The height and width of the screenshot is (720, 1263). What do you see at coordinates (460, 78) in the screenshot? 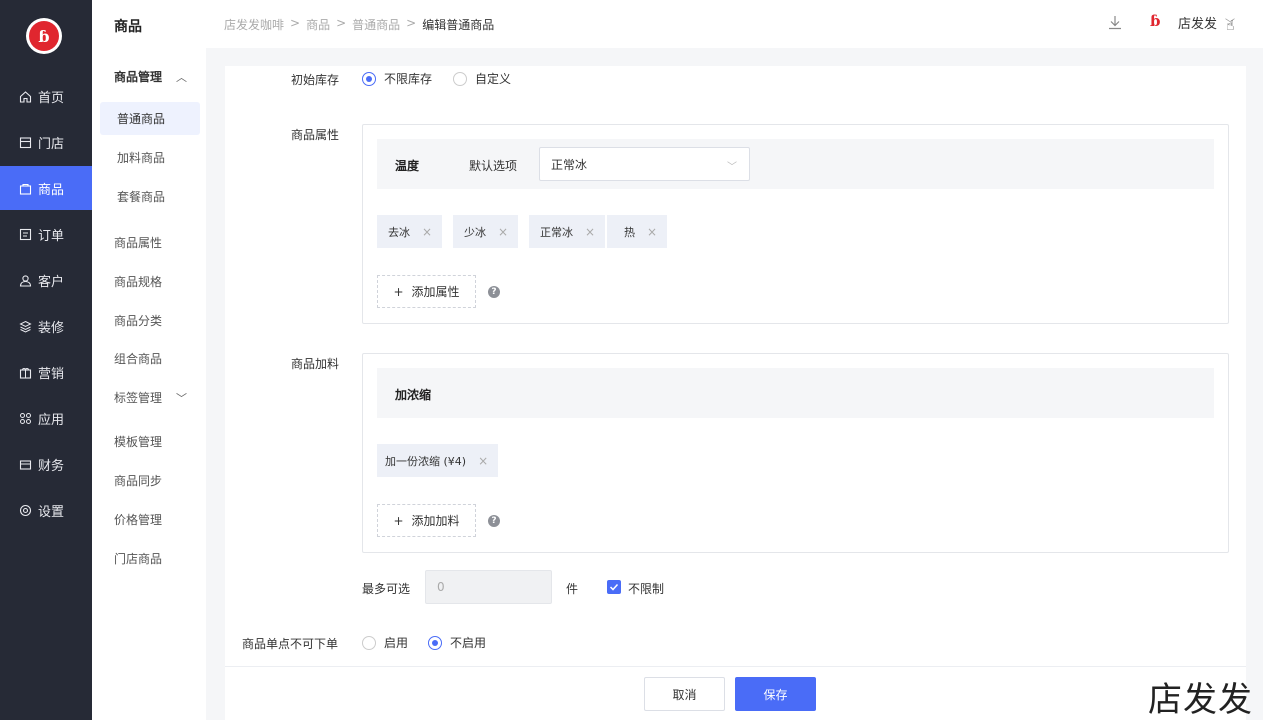
I see `radio-unchecked` at bounding box center [460, 78].